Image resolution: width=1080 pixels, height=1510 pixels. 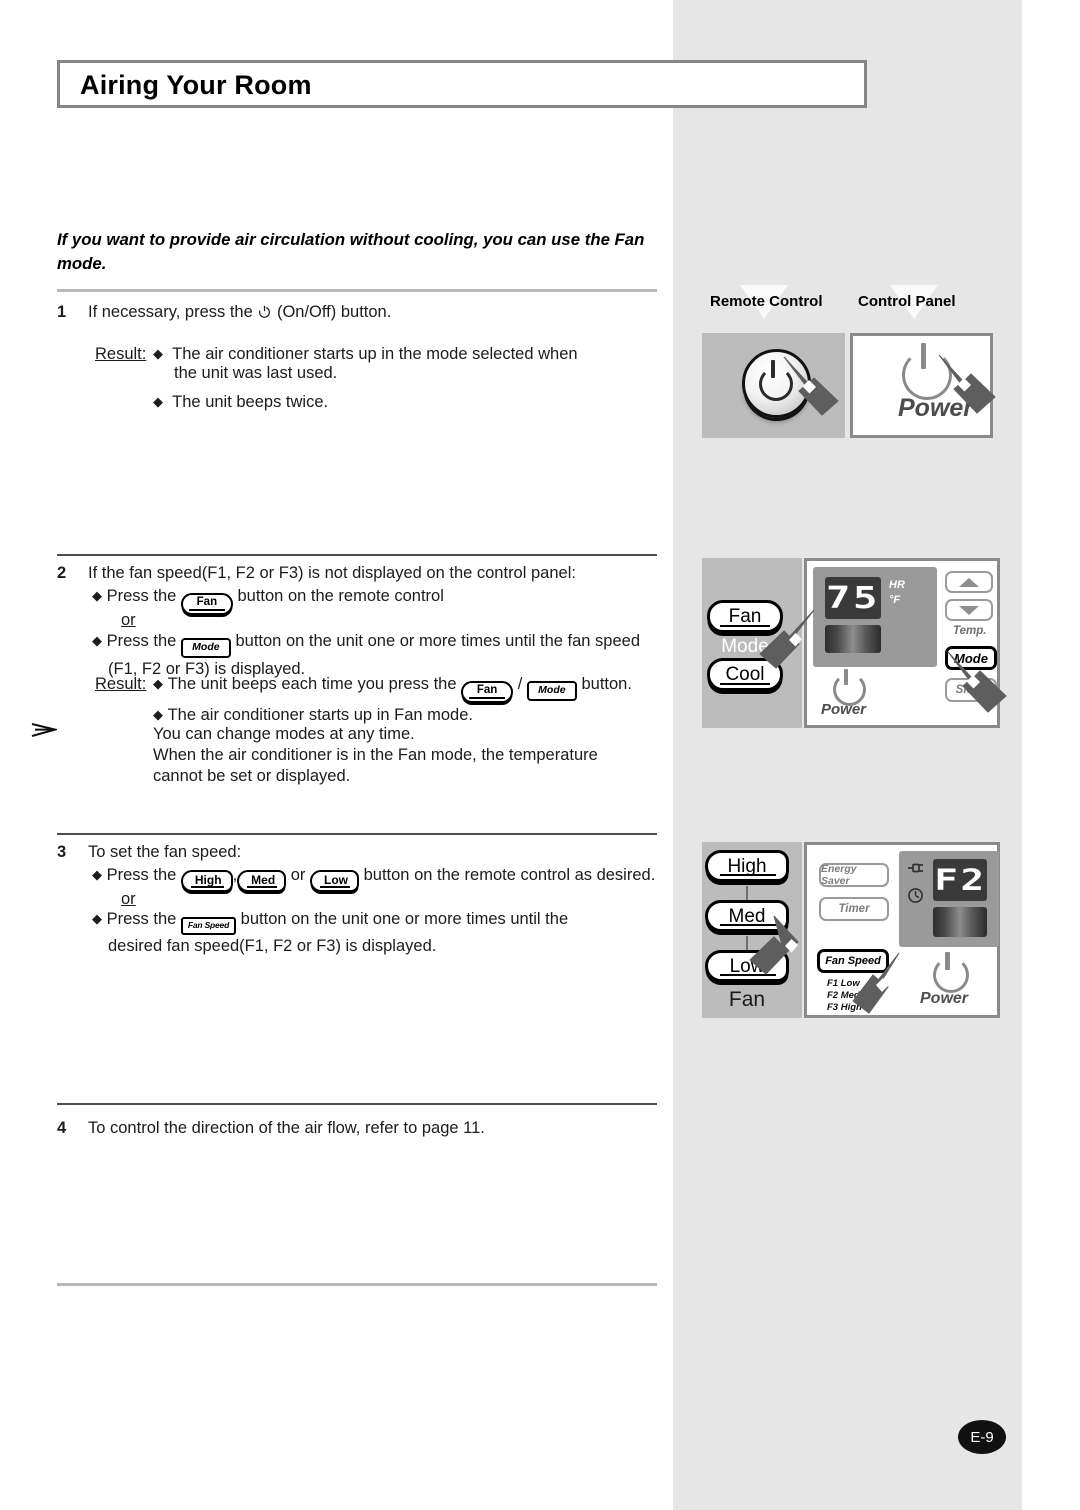 What do you see at coordinates (907, 301) in the screenshot?
I see `control-panel-label: Control Panel` at bounding box center [907, 301].